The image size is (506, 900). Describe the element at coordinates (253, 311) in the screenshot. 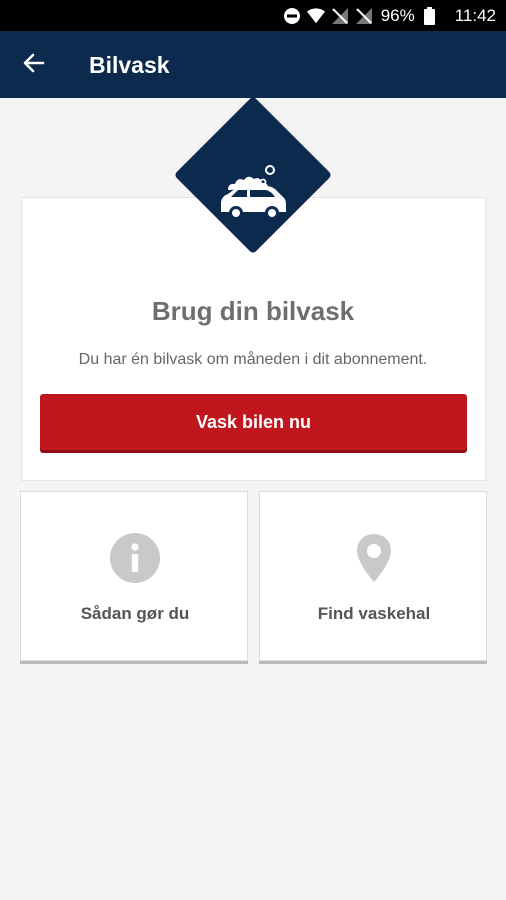

I see `card-title: Brug din bilvask` at that location.